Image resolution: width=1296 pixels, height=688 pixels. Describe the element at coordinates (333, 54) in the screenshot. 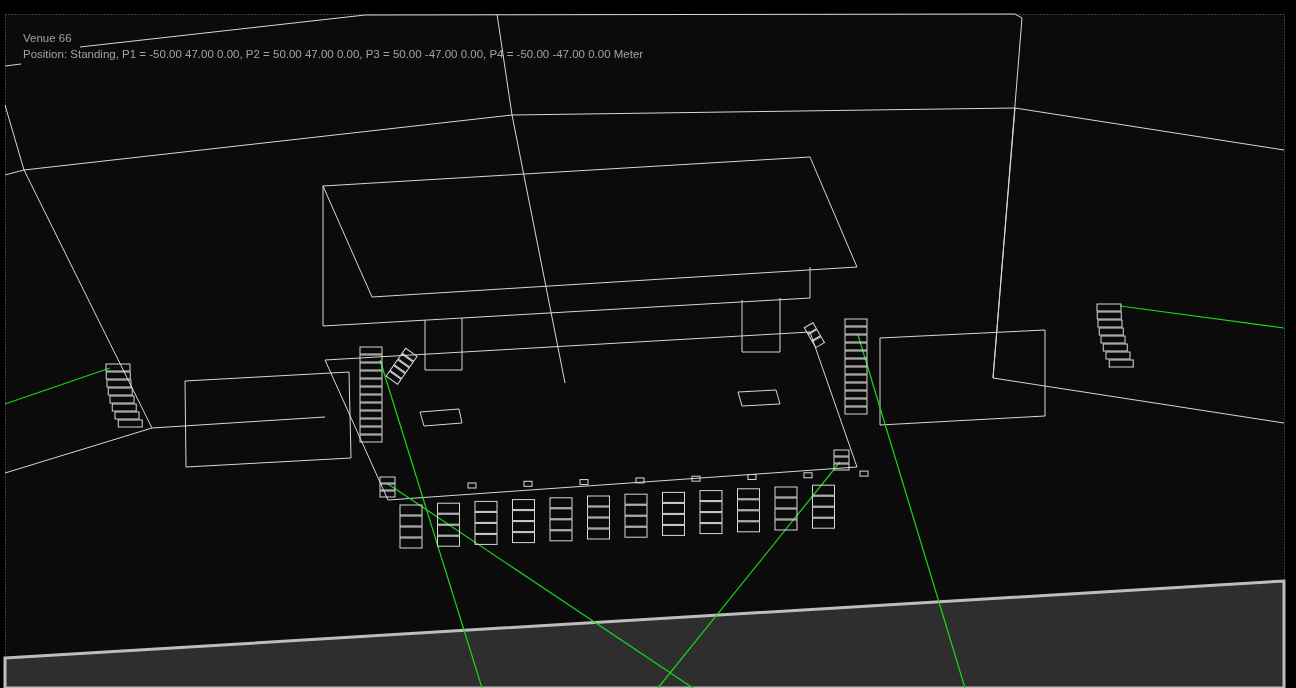

I see `position-info: Position: Standing, P1 = -50.00 47.00 0.00, P2 = 50.00 47.00 0.00, P3 = 50.00 -47.00 0.00, P4 = -50.00 -47.00 0.00 Meter` at that location.